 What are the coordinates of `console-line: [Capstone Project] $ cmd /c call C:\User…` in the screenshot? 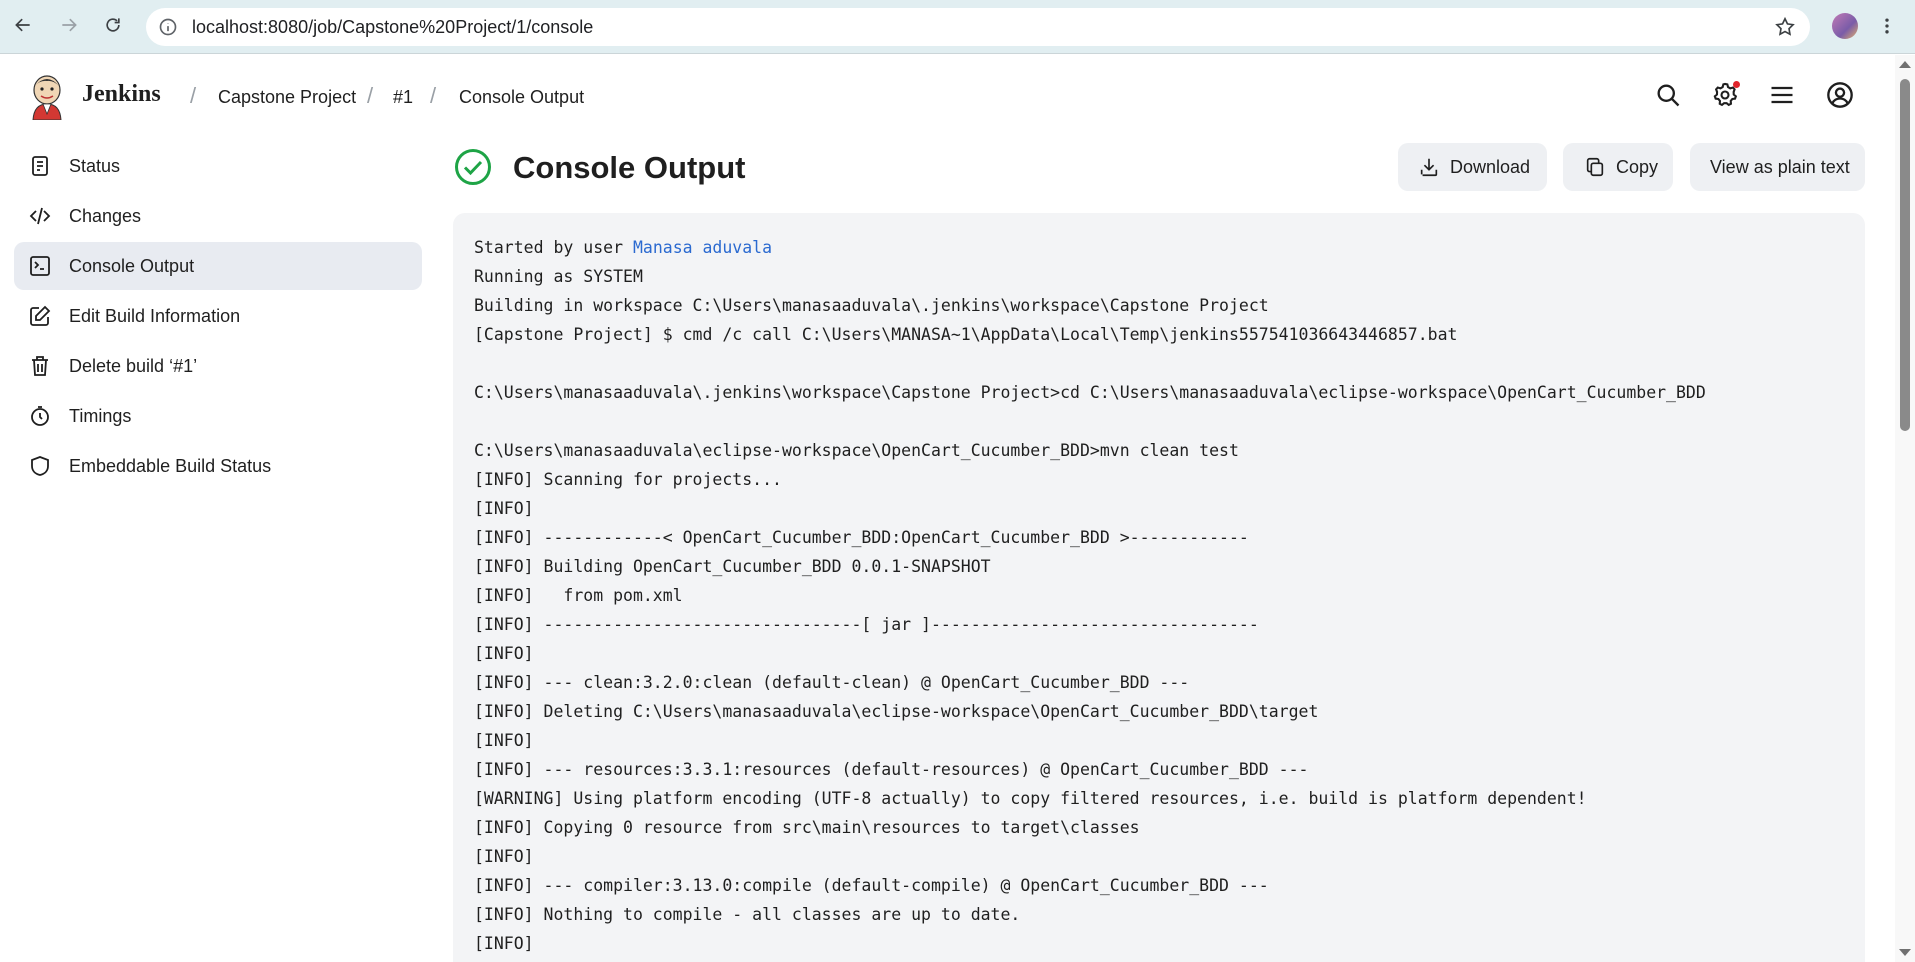 It's located at (966, 334).